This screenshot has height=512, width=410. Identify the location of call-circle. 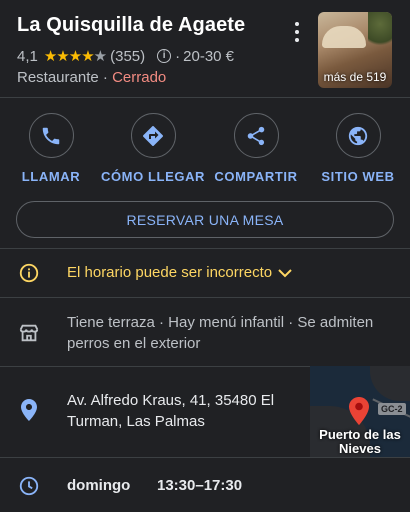
(51, 135).